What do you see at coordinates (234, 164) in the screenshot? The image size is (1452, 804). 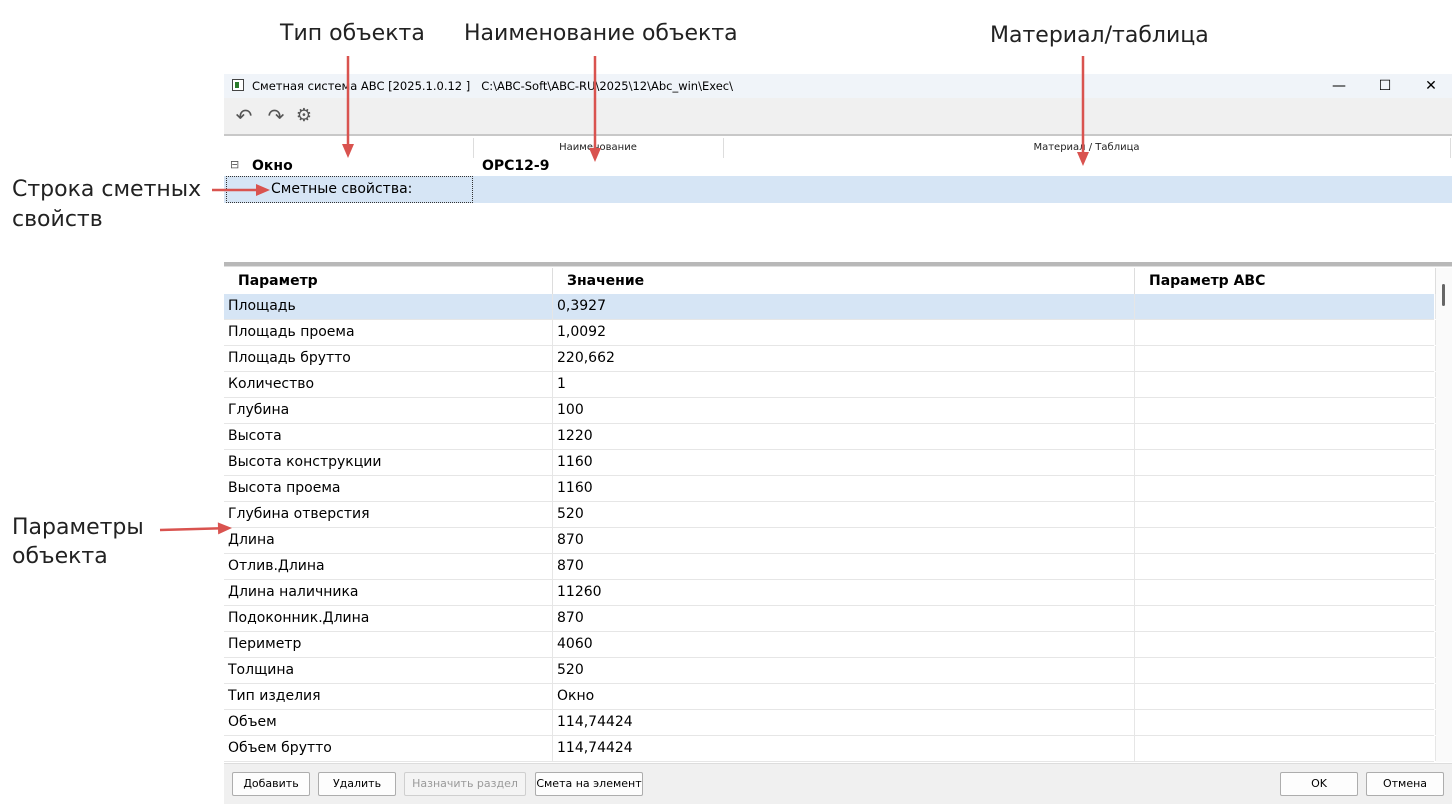 I see `collapse-icon: ⊟` at bounding box center [234, 164].